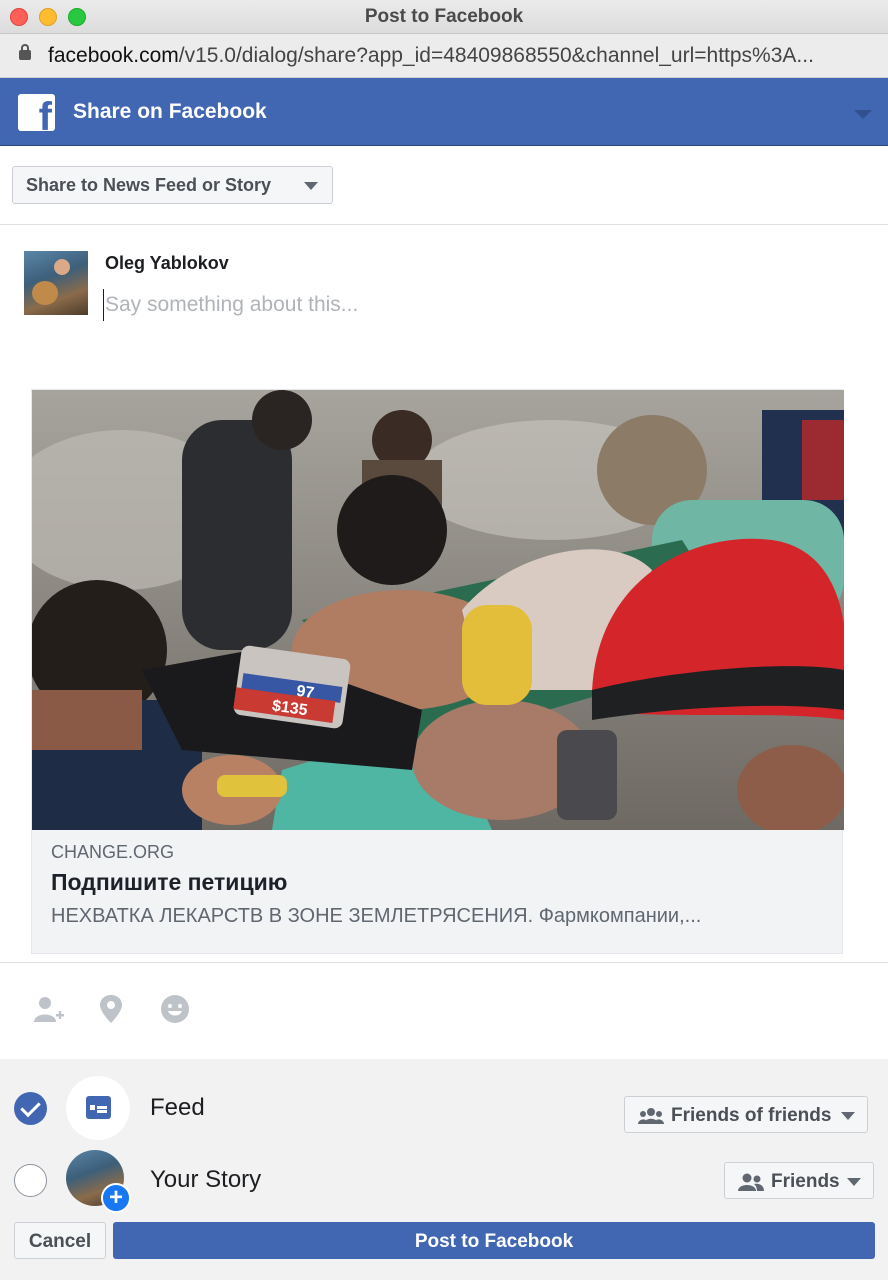  What do you see at coordinates (45, 293) in the screenshot?
I see `avatar-guitar` at bounding box center [45, 293].